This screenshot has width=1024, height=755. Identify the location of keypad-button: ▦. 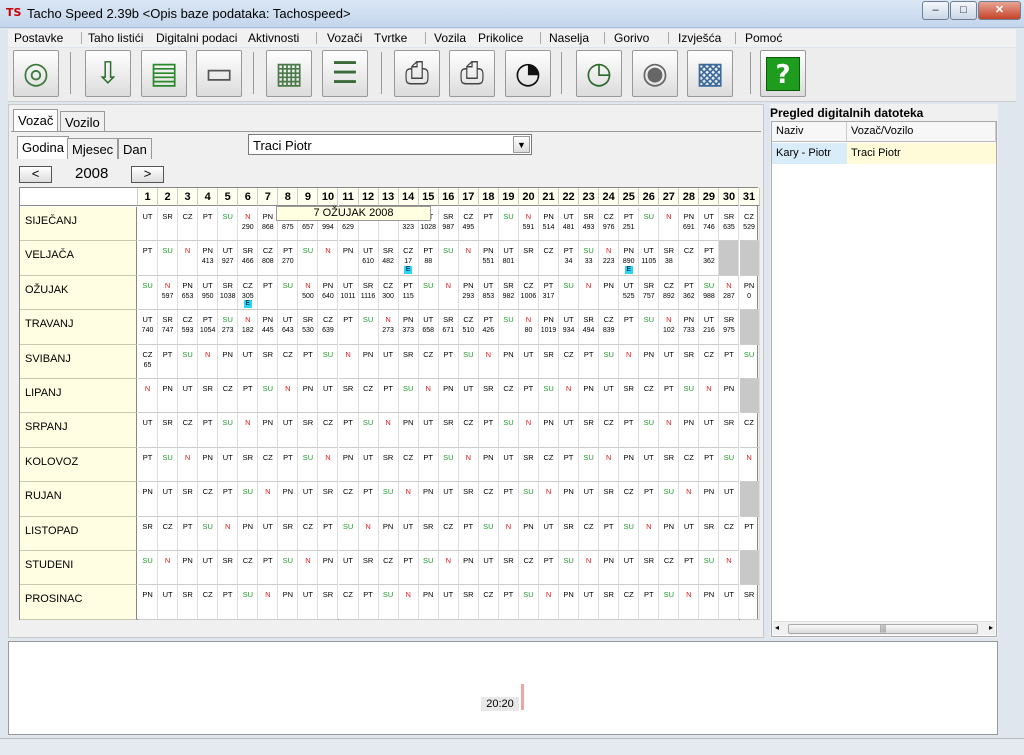
(289, 73).